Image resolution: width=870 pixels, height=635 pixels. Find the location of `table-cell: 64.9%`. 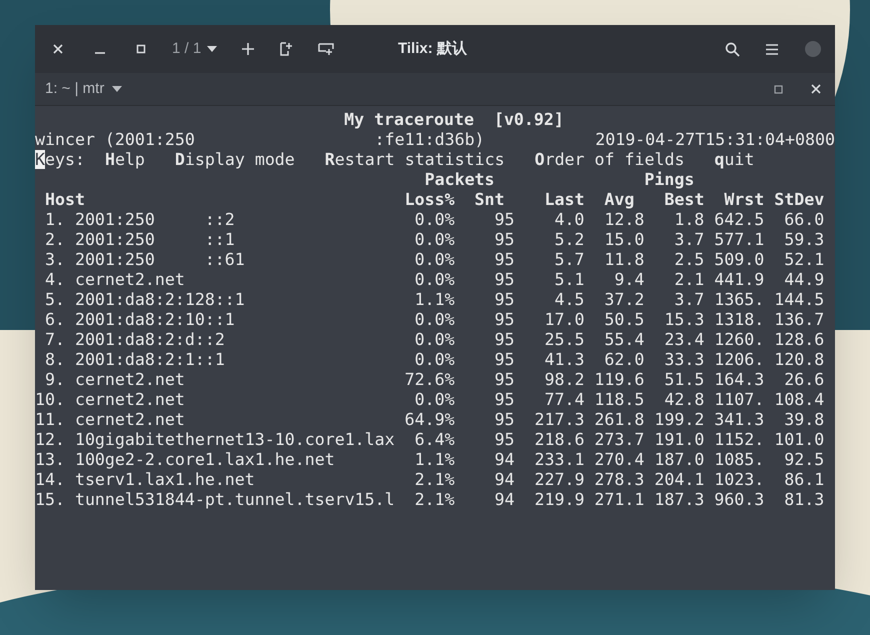

table-cell: 64.9% is located at coordinates (429, 420).